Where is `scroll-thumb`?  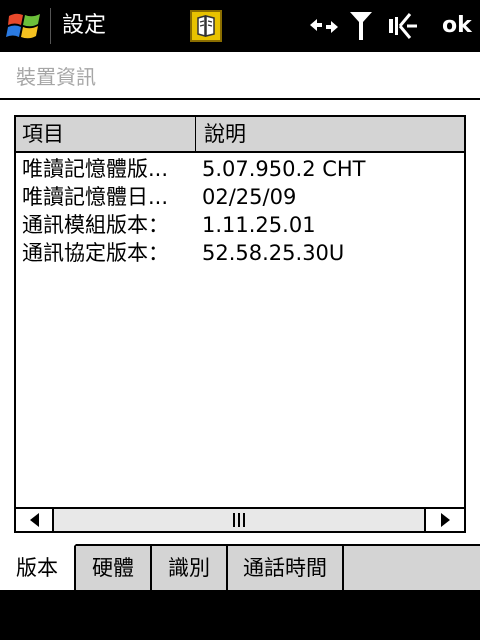 scroll-thumb is located at coordinates (240, 520).